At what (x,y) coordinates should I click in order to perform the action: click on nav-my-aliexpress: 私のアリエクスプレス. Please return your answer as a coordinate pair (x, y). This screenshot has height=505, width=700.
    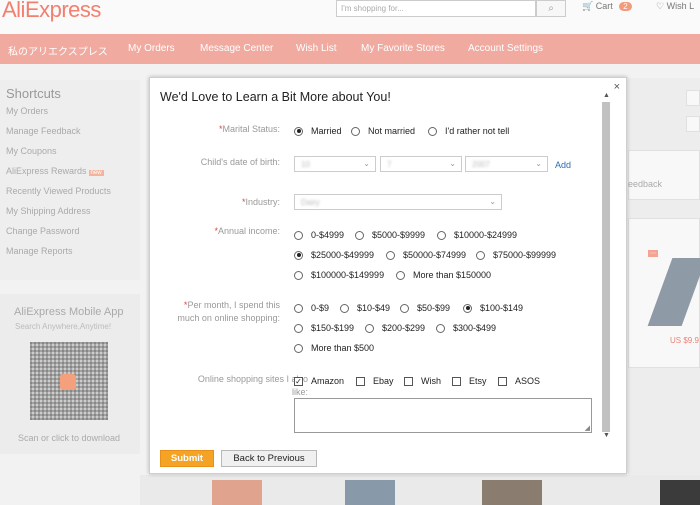
    Looking at the image, I should click on (58, 50).